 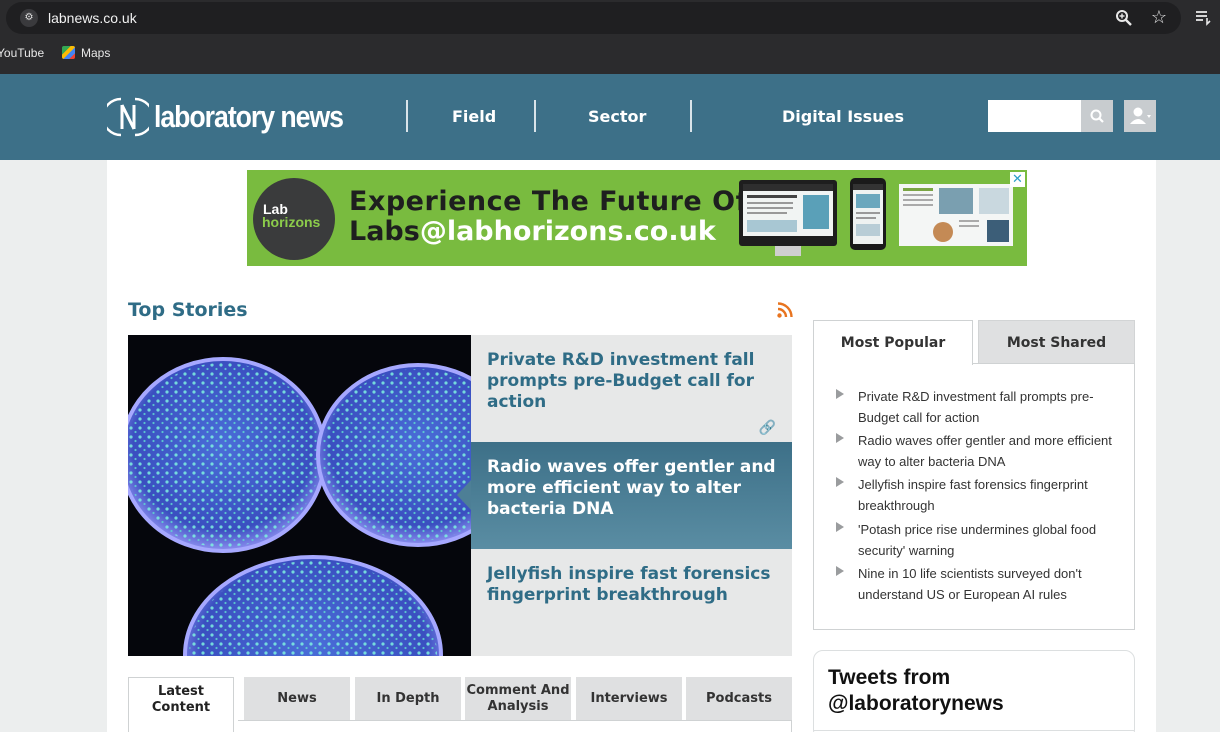 I want to click on tab-most-popular: Most Popular, so click(x=893, y=342).